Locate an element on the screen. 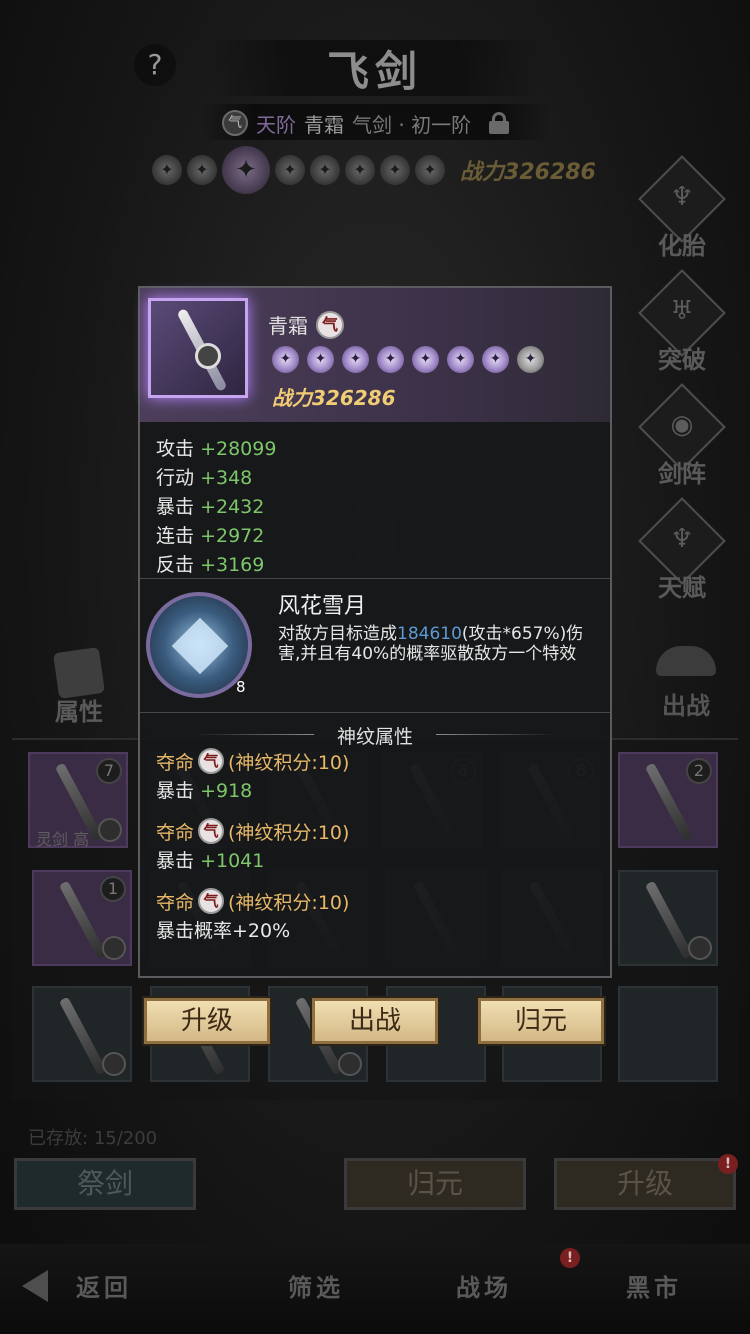  rune-stat: 暴击 +1041 is located at coordinates (252, 861).